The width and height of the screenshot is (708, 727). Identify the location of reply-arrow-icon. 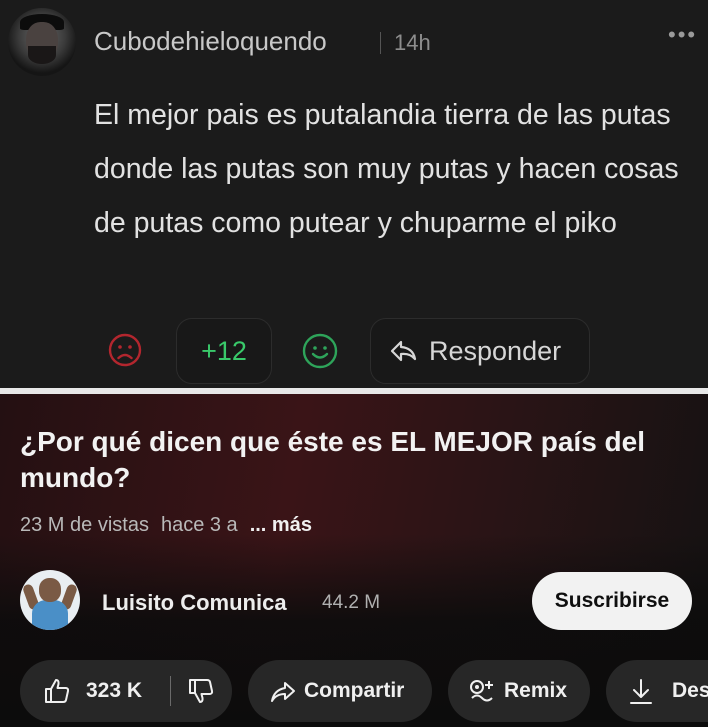
(403, 351).